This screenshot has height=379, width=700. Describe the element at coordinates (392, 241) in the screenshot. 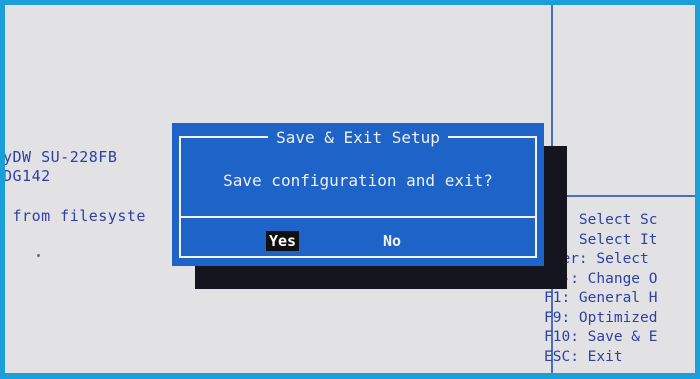

I see `no-button: No` at that location.